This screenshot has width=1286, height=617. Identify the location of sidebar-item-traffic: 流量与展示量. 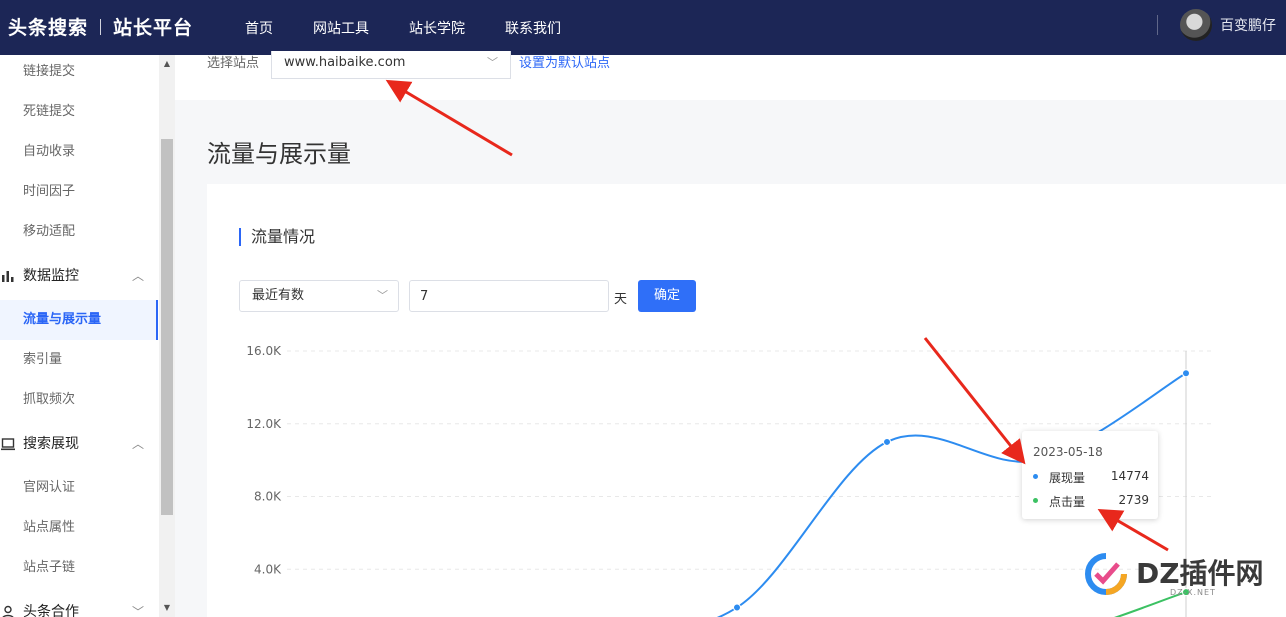
(79, 320).